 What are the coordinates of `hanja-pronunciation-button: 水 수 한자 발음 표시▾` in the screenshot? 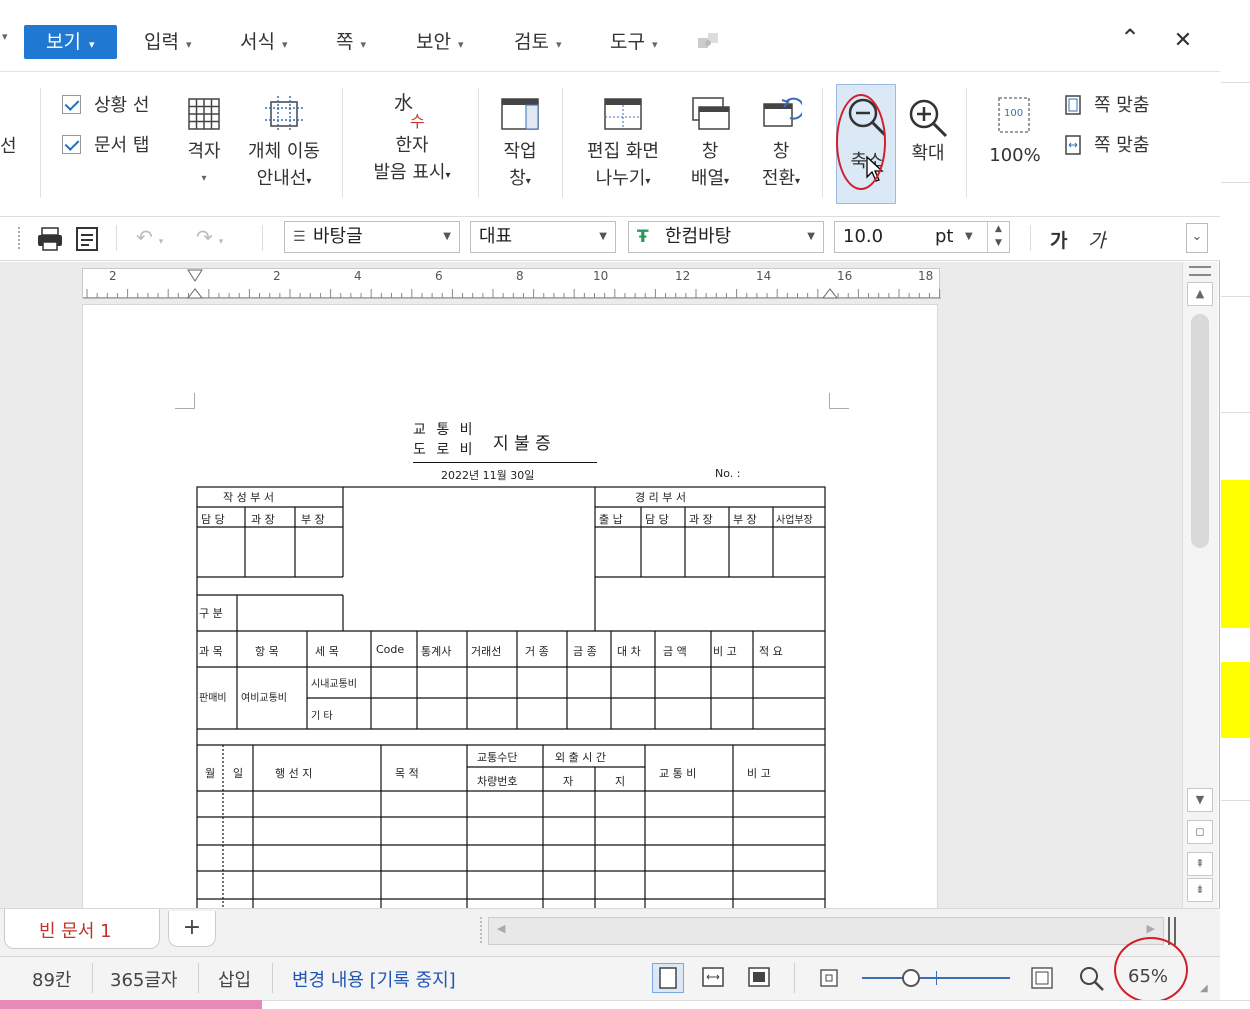 It's located at (412, 139).